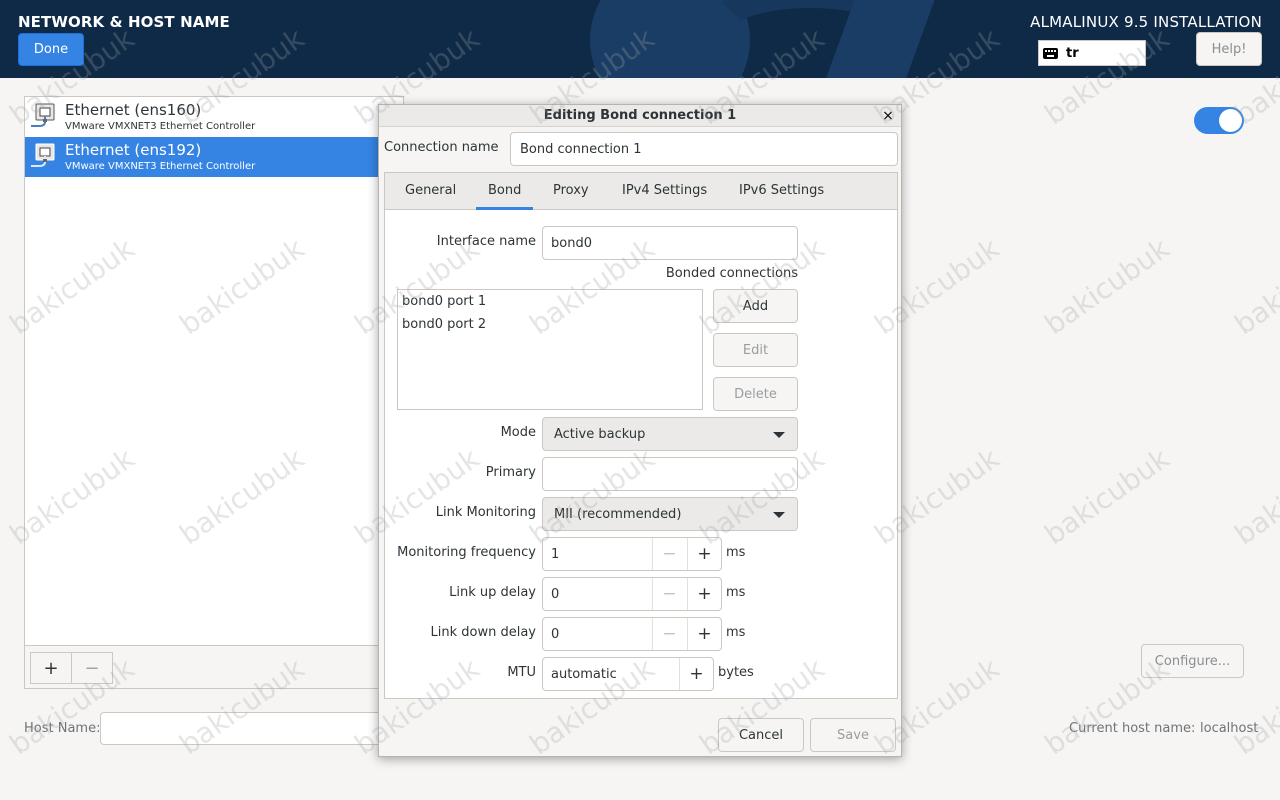  I want to click on device-name: Ethernet (ens192), so click(133, 150).